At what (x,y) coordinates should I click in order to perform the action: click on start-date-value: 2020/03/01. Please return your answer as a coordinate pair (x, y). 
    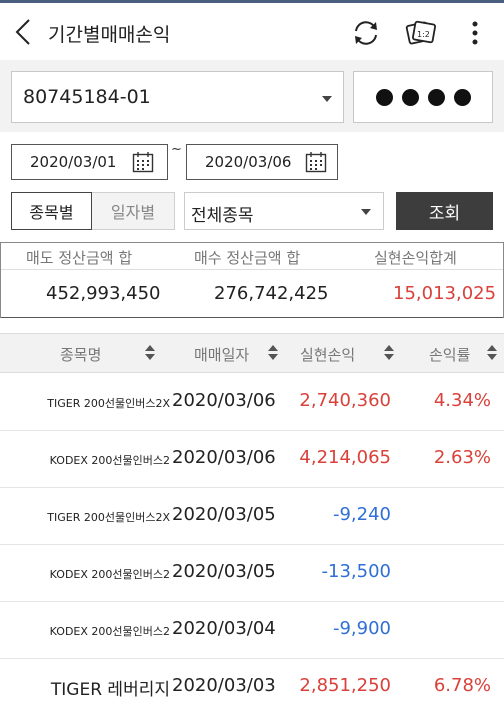
    Looking at the image, I should click on (73, 162).